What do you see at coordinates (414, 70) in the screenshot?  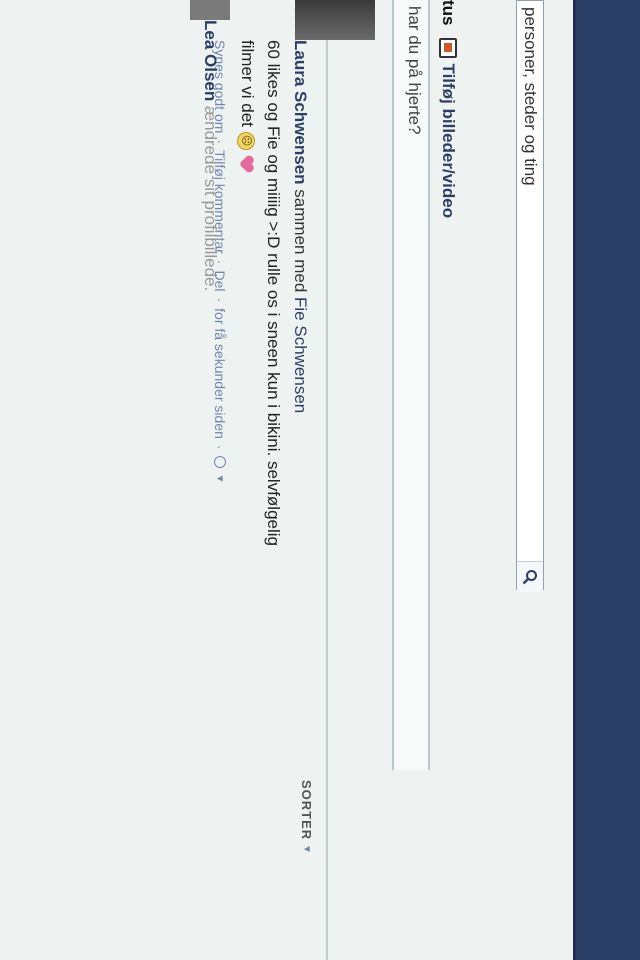 I see `composer-placeholder: har du på hjerte?` at bounding box center [414, 70].